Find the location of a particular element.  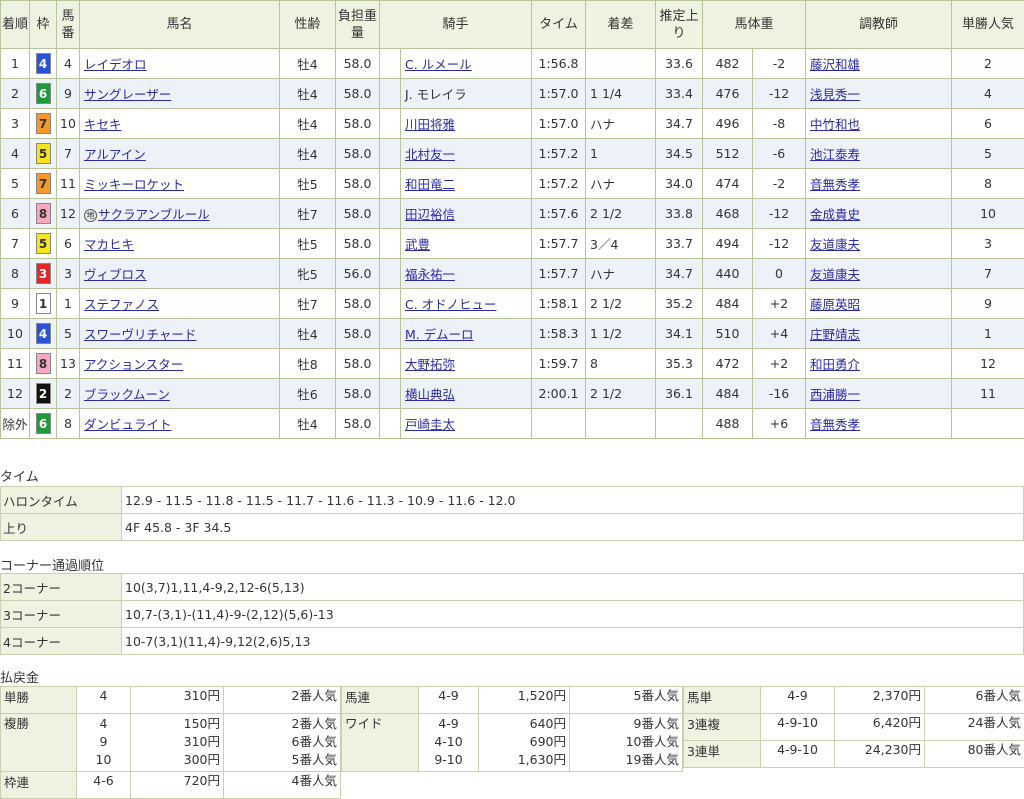

horse-link: ヴィブロス is located at coordinates (115, 274).